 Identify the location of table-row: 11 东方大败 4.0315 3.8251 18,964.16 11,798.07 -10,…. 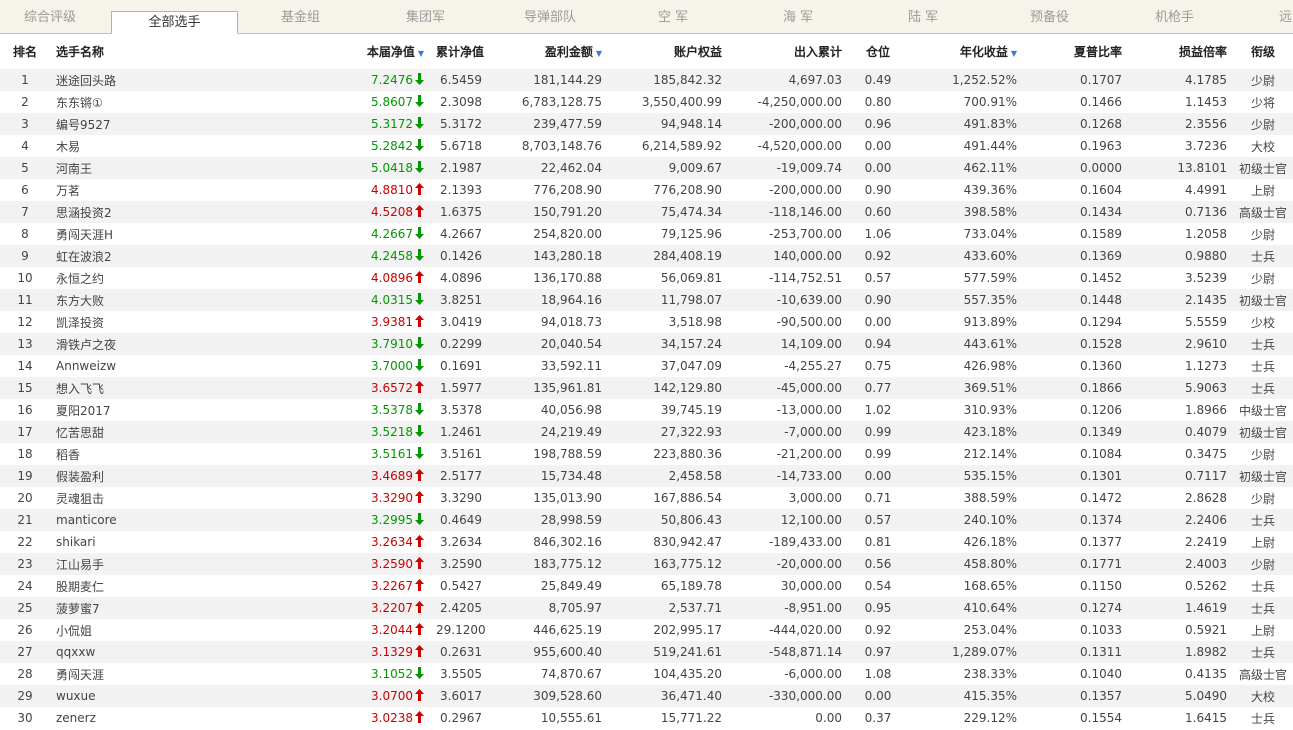
(646, 300).